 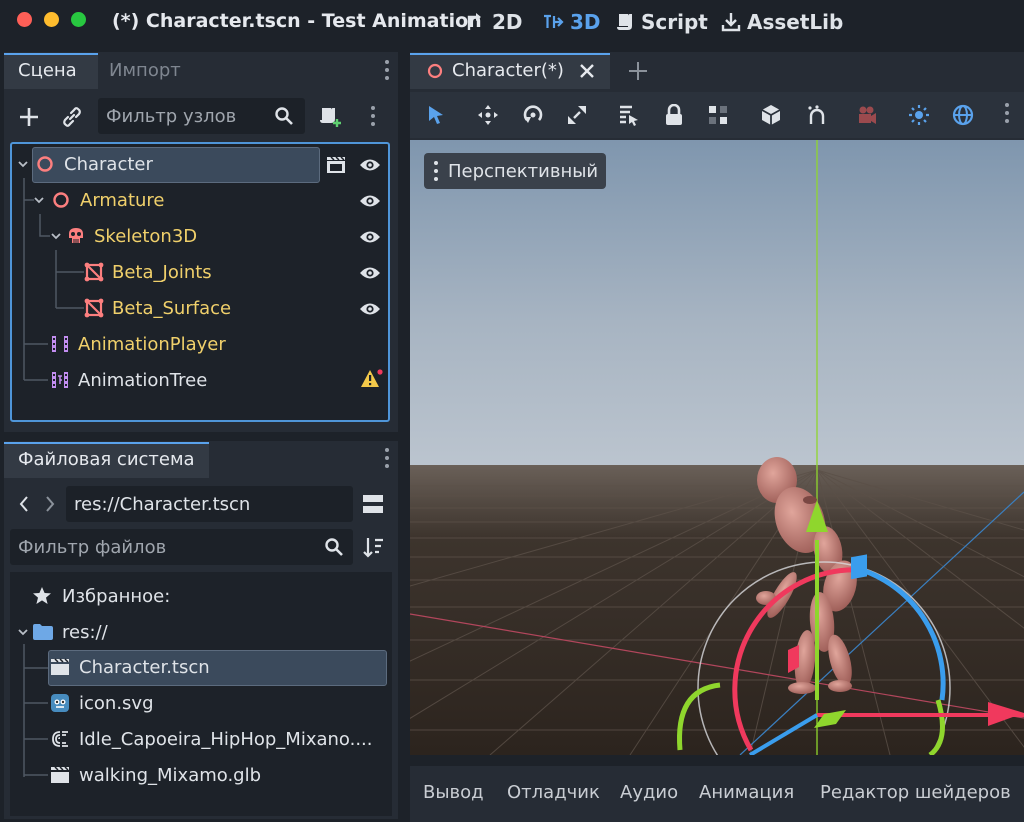 I want to click on file-filter-input, so click(x=181, y=547).